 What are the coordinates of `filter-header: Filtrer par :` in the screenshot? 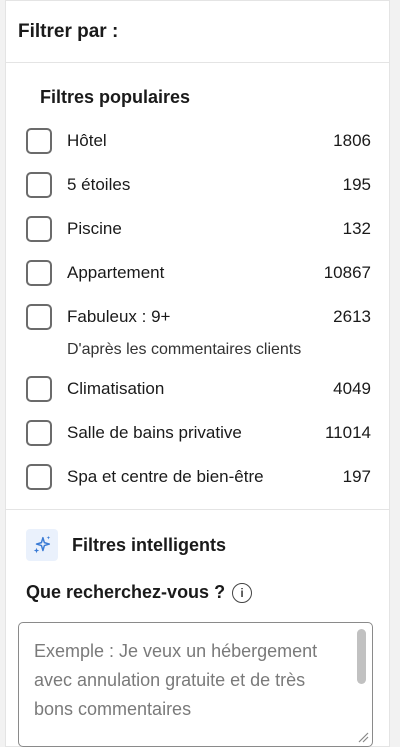 It's located at (197, 32).